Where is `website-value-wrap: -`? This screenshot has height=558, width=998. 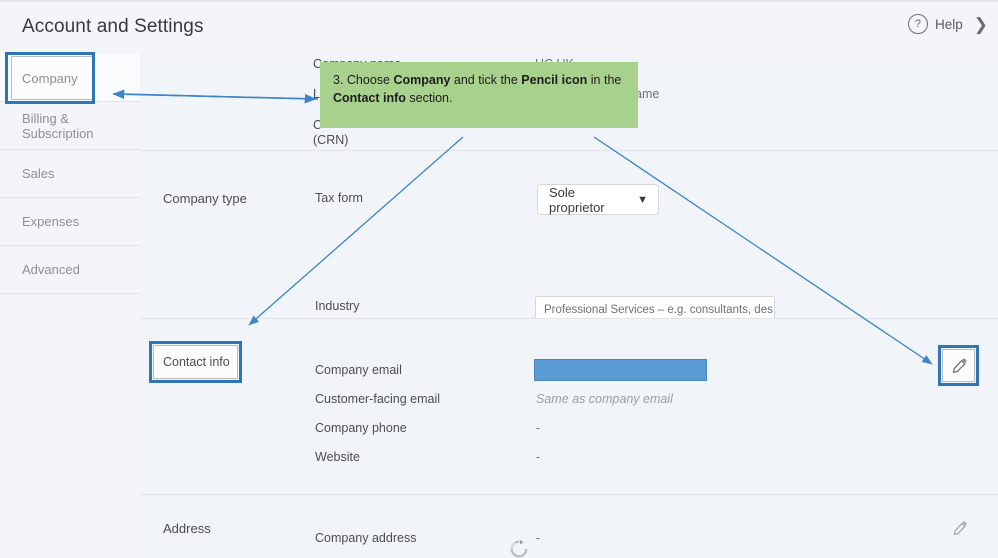
website-value-wrap: - is located at coordinates (538, 457).